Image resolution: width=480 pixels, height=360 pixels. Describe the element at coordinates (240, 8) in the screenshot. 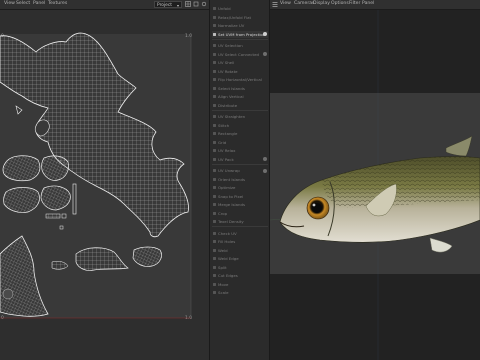

I see `tool-item: Unfold` at that location.